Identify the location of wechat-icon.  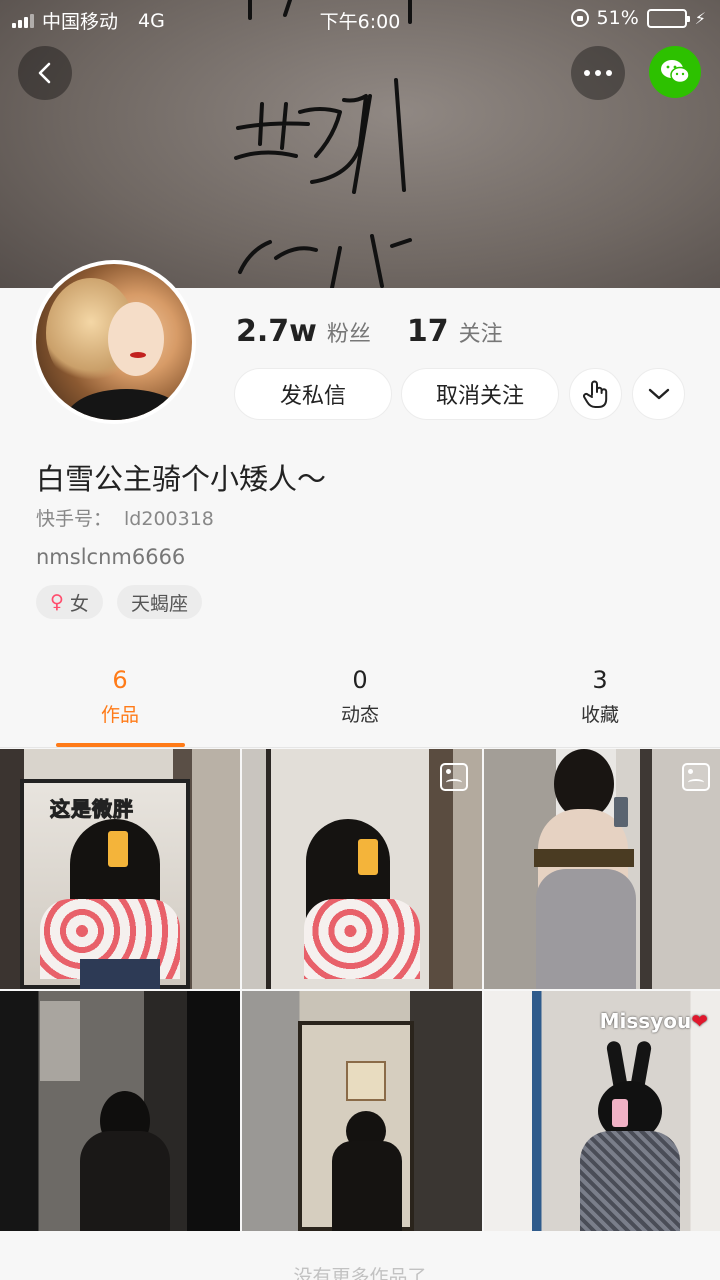
(675, 72).